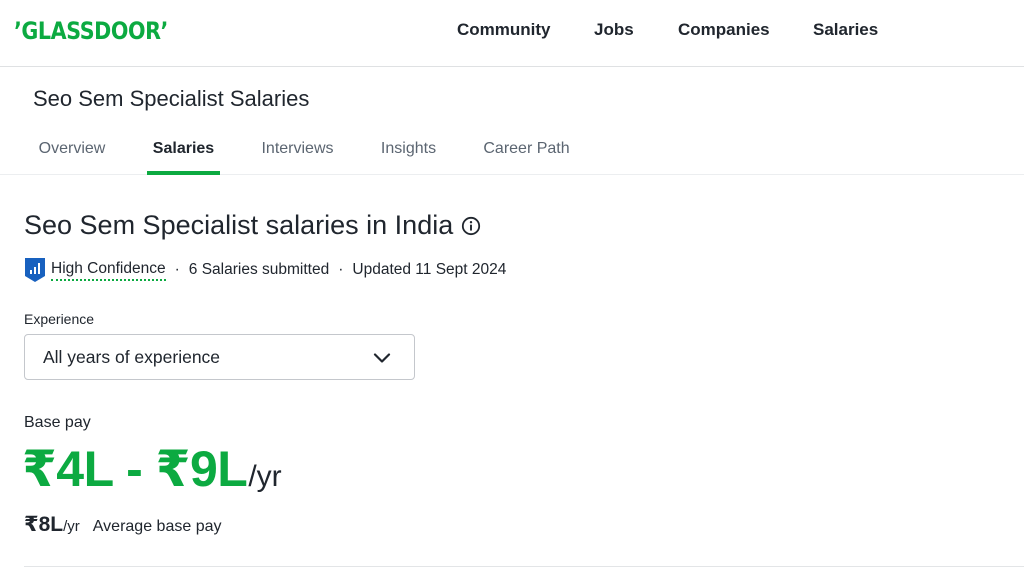 The image size is (1024, 586). Describe the element at coordinates (108, 270) in the screenshot. I see `confidence-level-link: High Confidence` at that location.